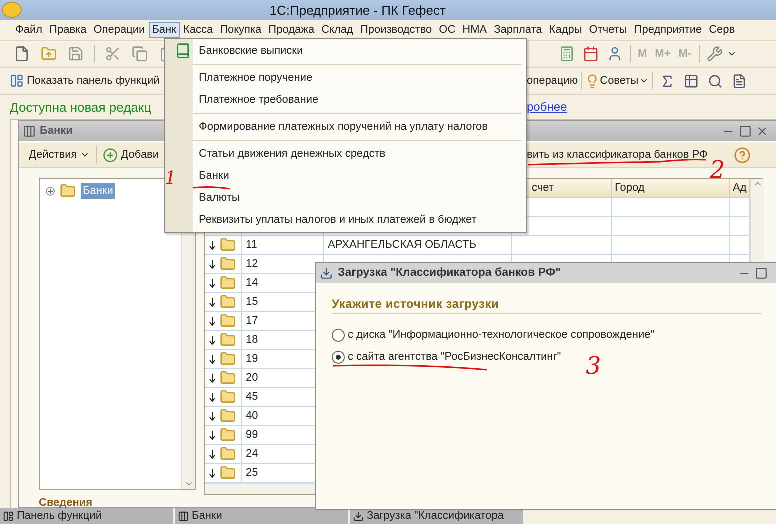  I want to click on operation-button: операцию, so click(552, 81).